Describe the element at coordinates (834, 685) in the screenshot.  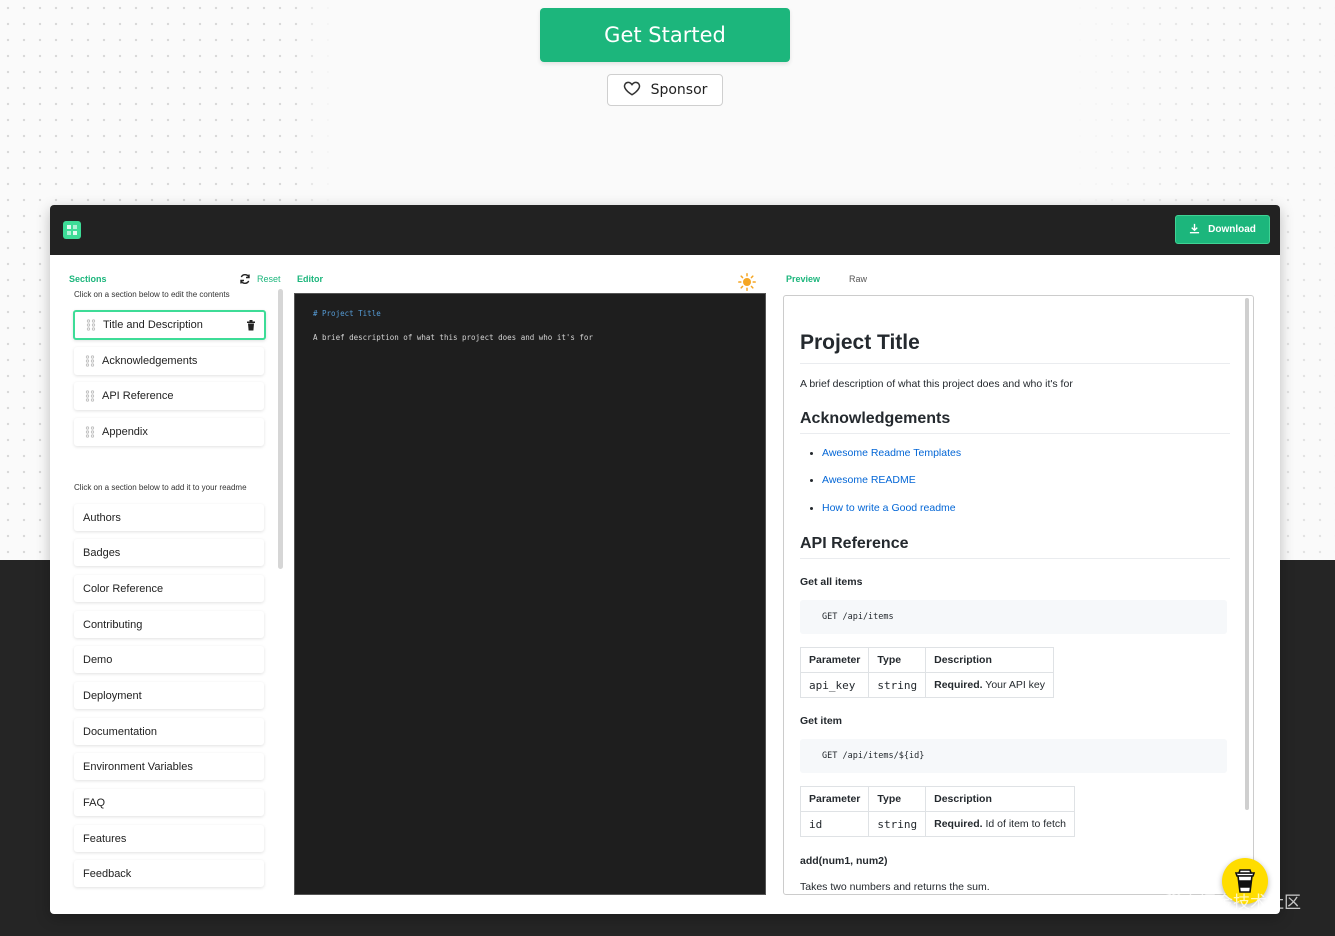
I see `param-cell: api_key` at that location.